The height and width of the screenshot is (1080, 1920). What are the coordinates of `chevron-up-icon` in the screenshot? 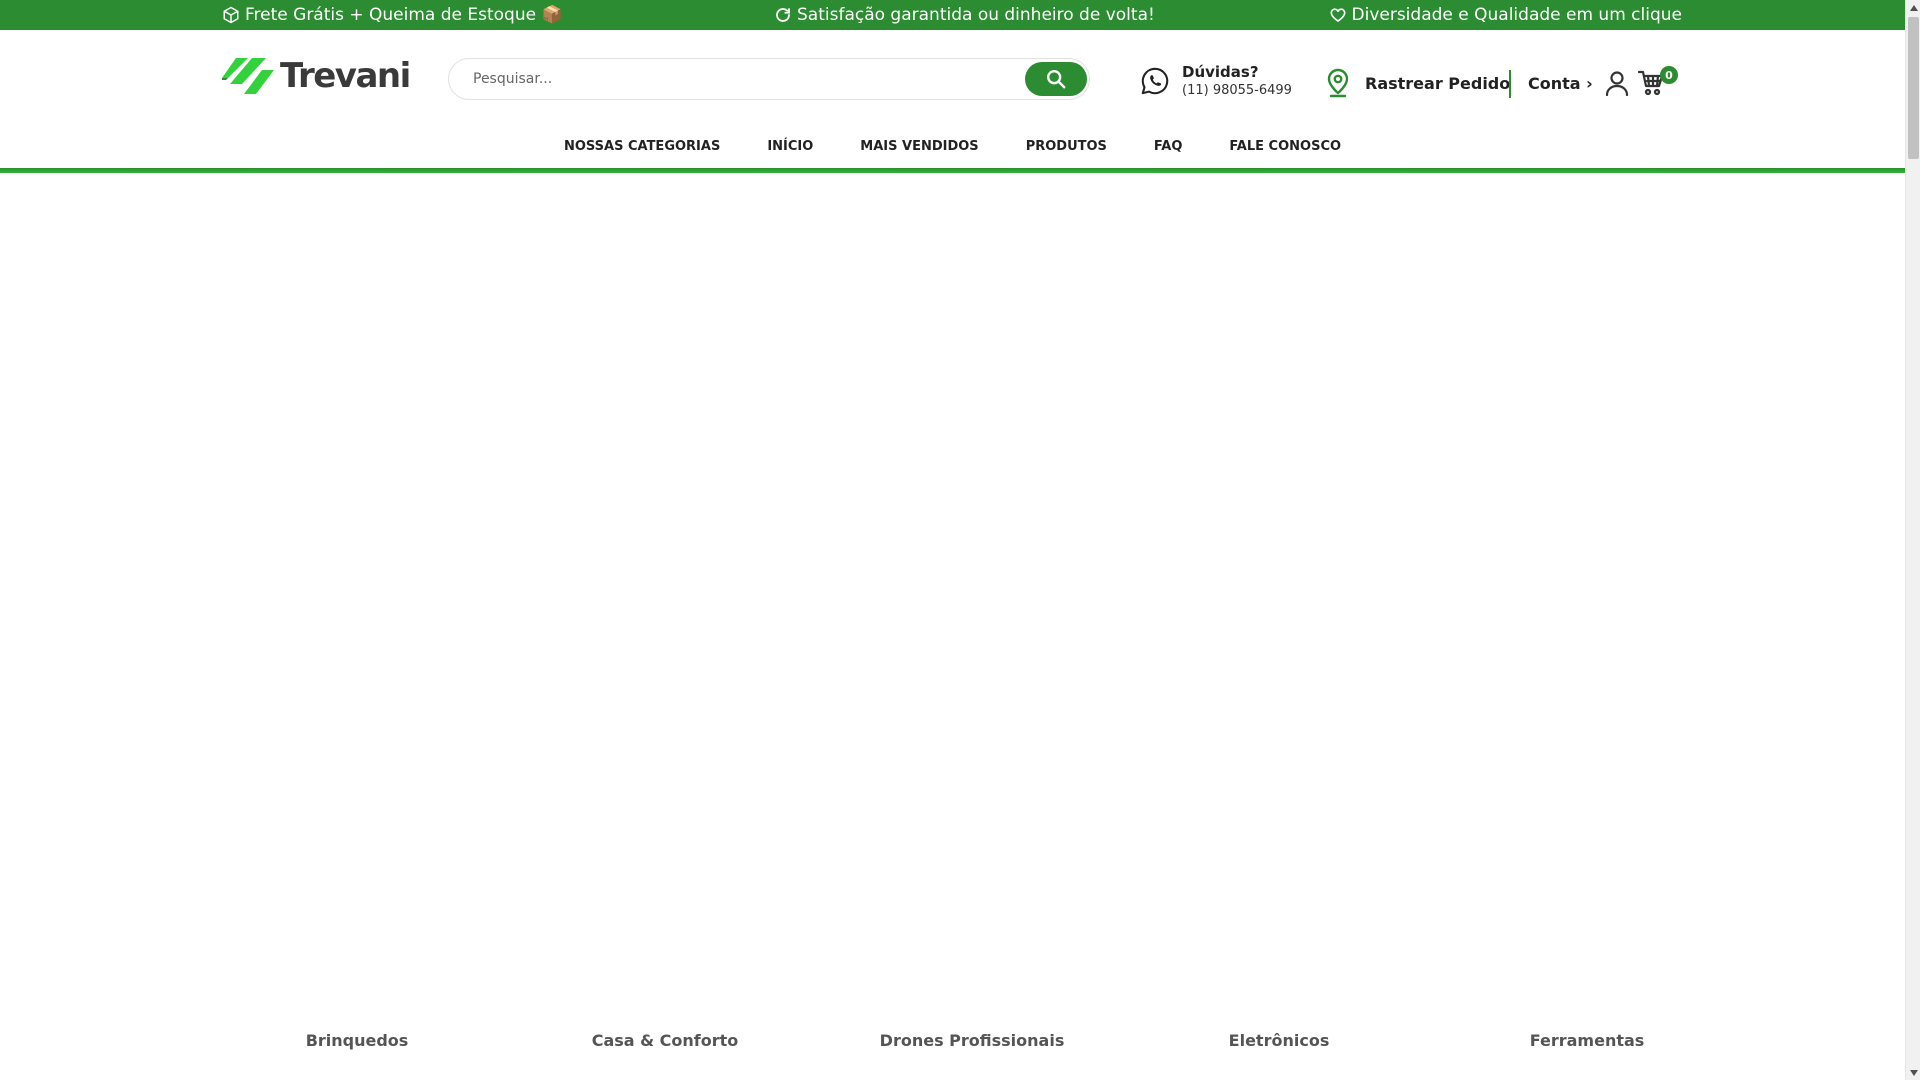 It's located at (1913, 7).